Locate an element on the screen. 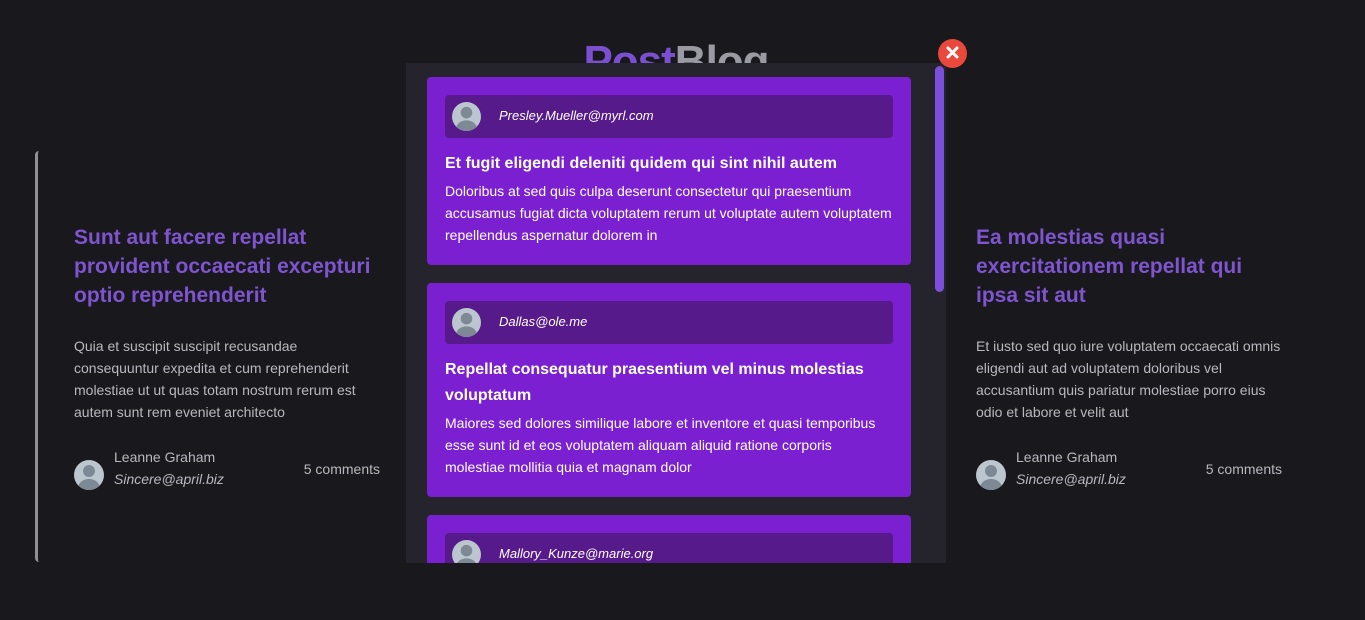 The height and width of the screenshot is (620, 1365). close-icon is located at coordinates (952, 54).